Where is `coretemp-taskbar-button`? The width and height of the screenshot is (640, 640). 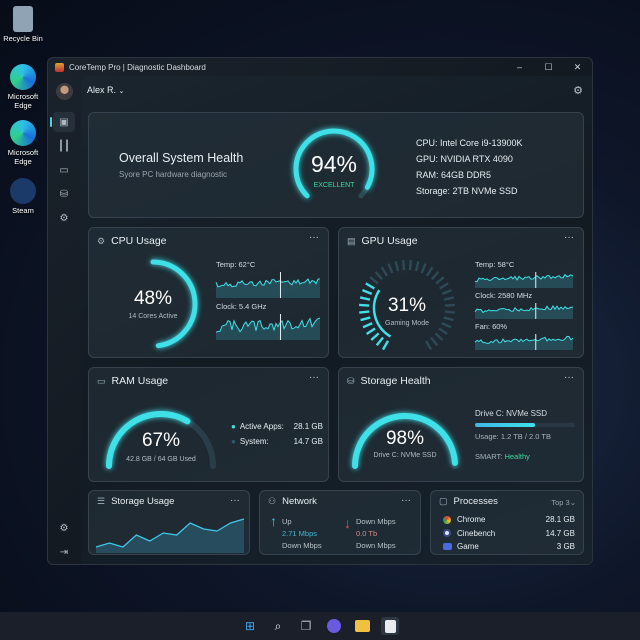
coretemp-taskbar-button is located at coordinates (390, 626).